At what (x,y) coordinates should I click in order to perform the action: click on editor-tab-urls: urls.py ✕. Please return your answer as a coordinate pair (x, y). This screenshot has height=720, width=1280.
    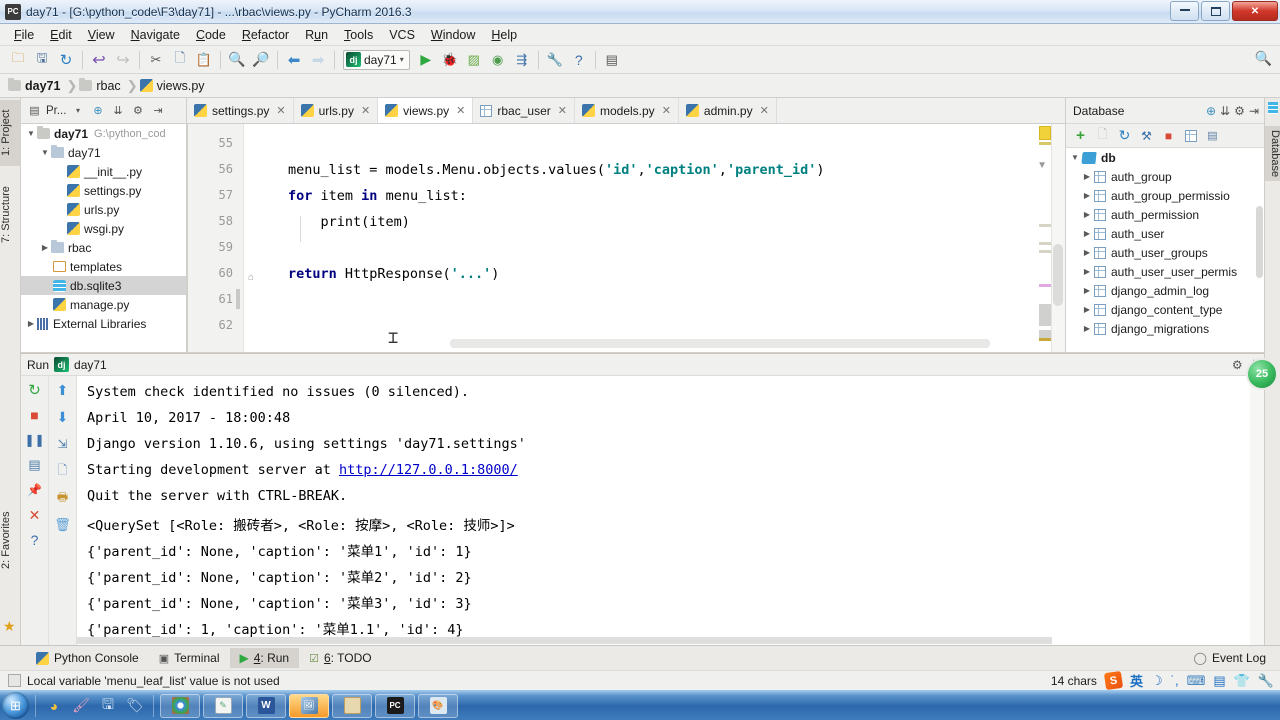
    Looking at the image, I should click on (336, 110).